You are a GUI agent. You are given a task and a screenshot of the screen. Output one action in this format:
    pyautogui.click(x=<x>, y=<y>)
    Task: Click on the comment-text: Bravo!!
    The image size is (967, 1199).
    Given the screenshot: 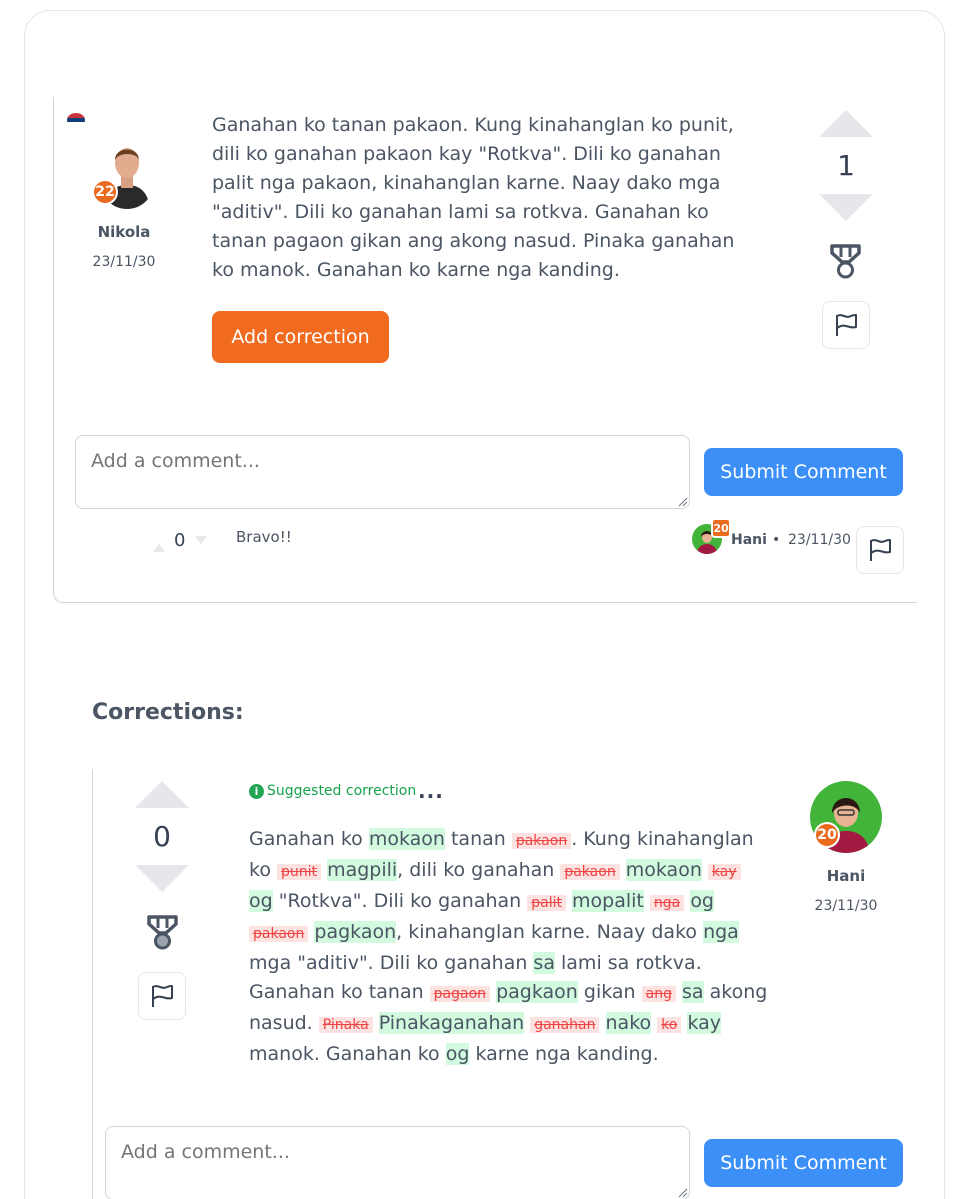 What is the action you would take?
    pyautogui.click(x=264, y=537)
    